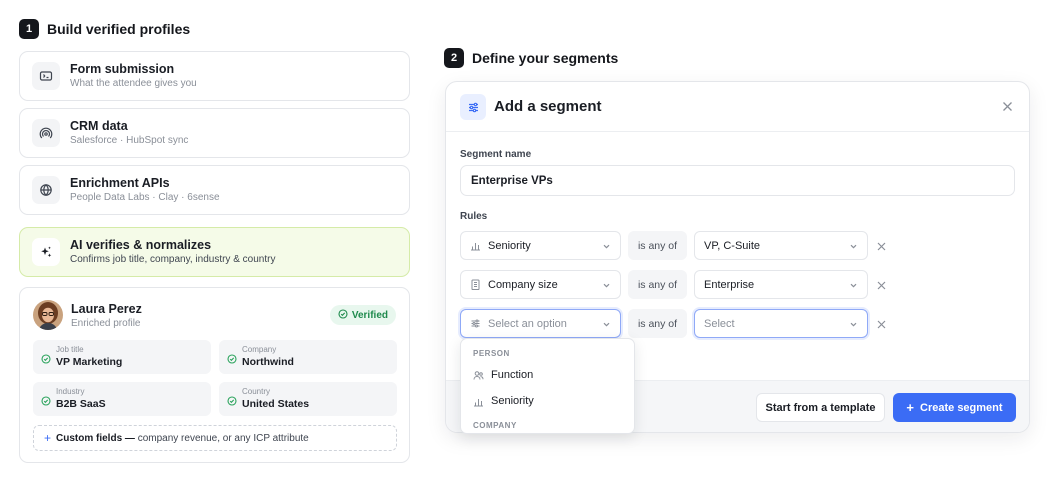 This screenshot has height=497, width=1054. I want to click on step-title: Define your segments, so click(545, 58).